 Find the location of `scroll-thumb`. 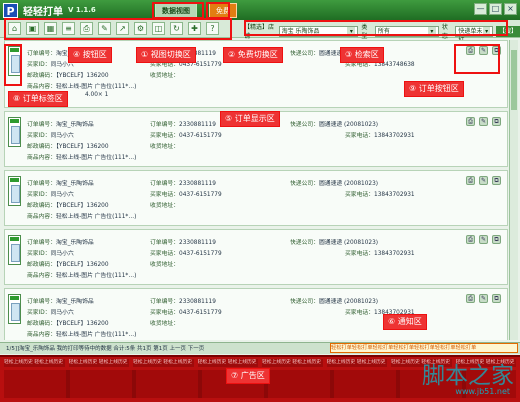

scroll-thumb is located at coordinates (514, 80).